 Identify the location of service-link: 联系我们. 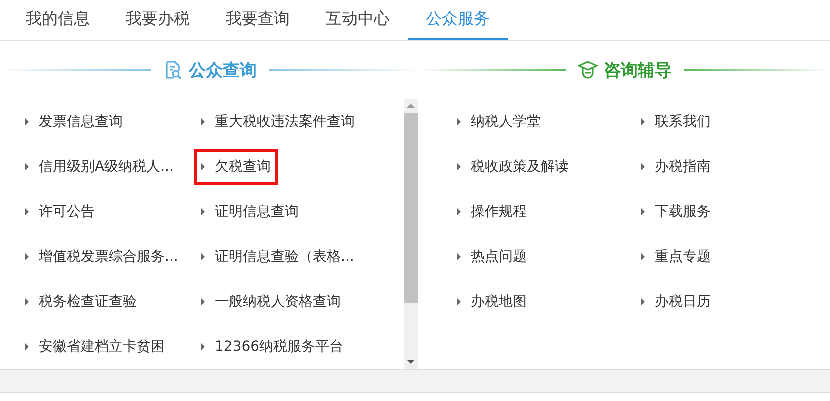
(676, 122).